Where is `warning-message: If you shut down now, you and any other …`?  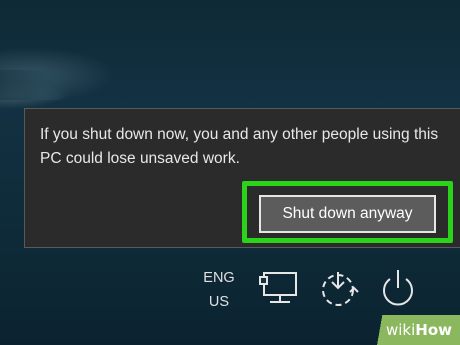
warning-message: If you shut down now, you and any other … is located at coordinates (239, 146).